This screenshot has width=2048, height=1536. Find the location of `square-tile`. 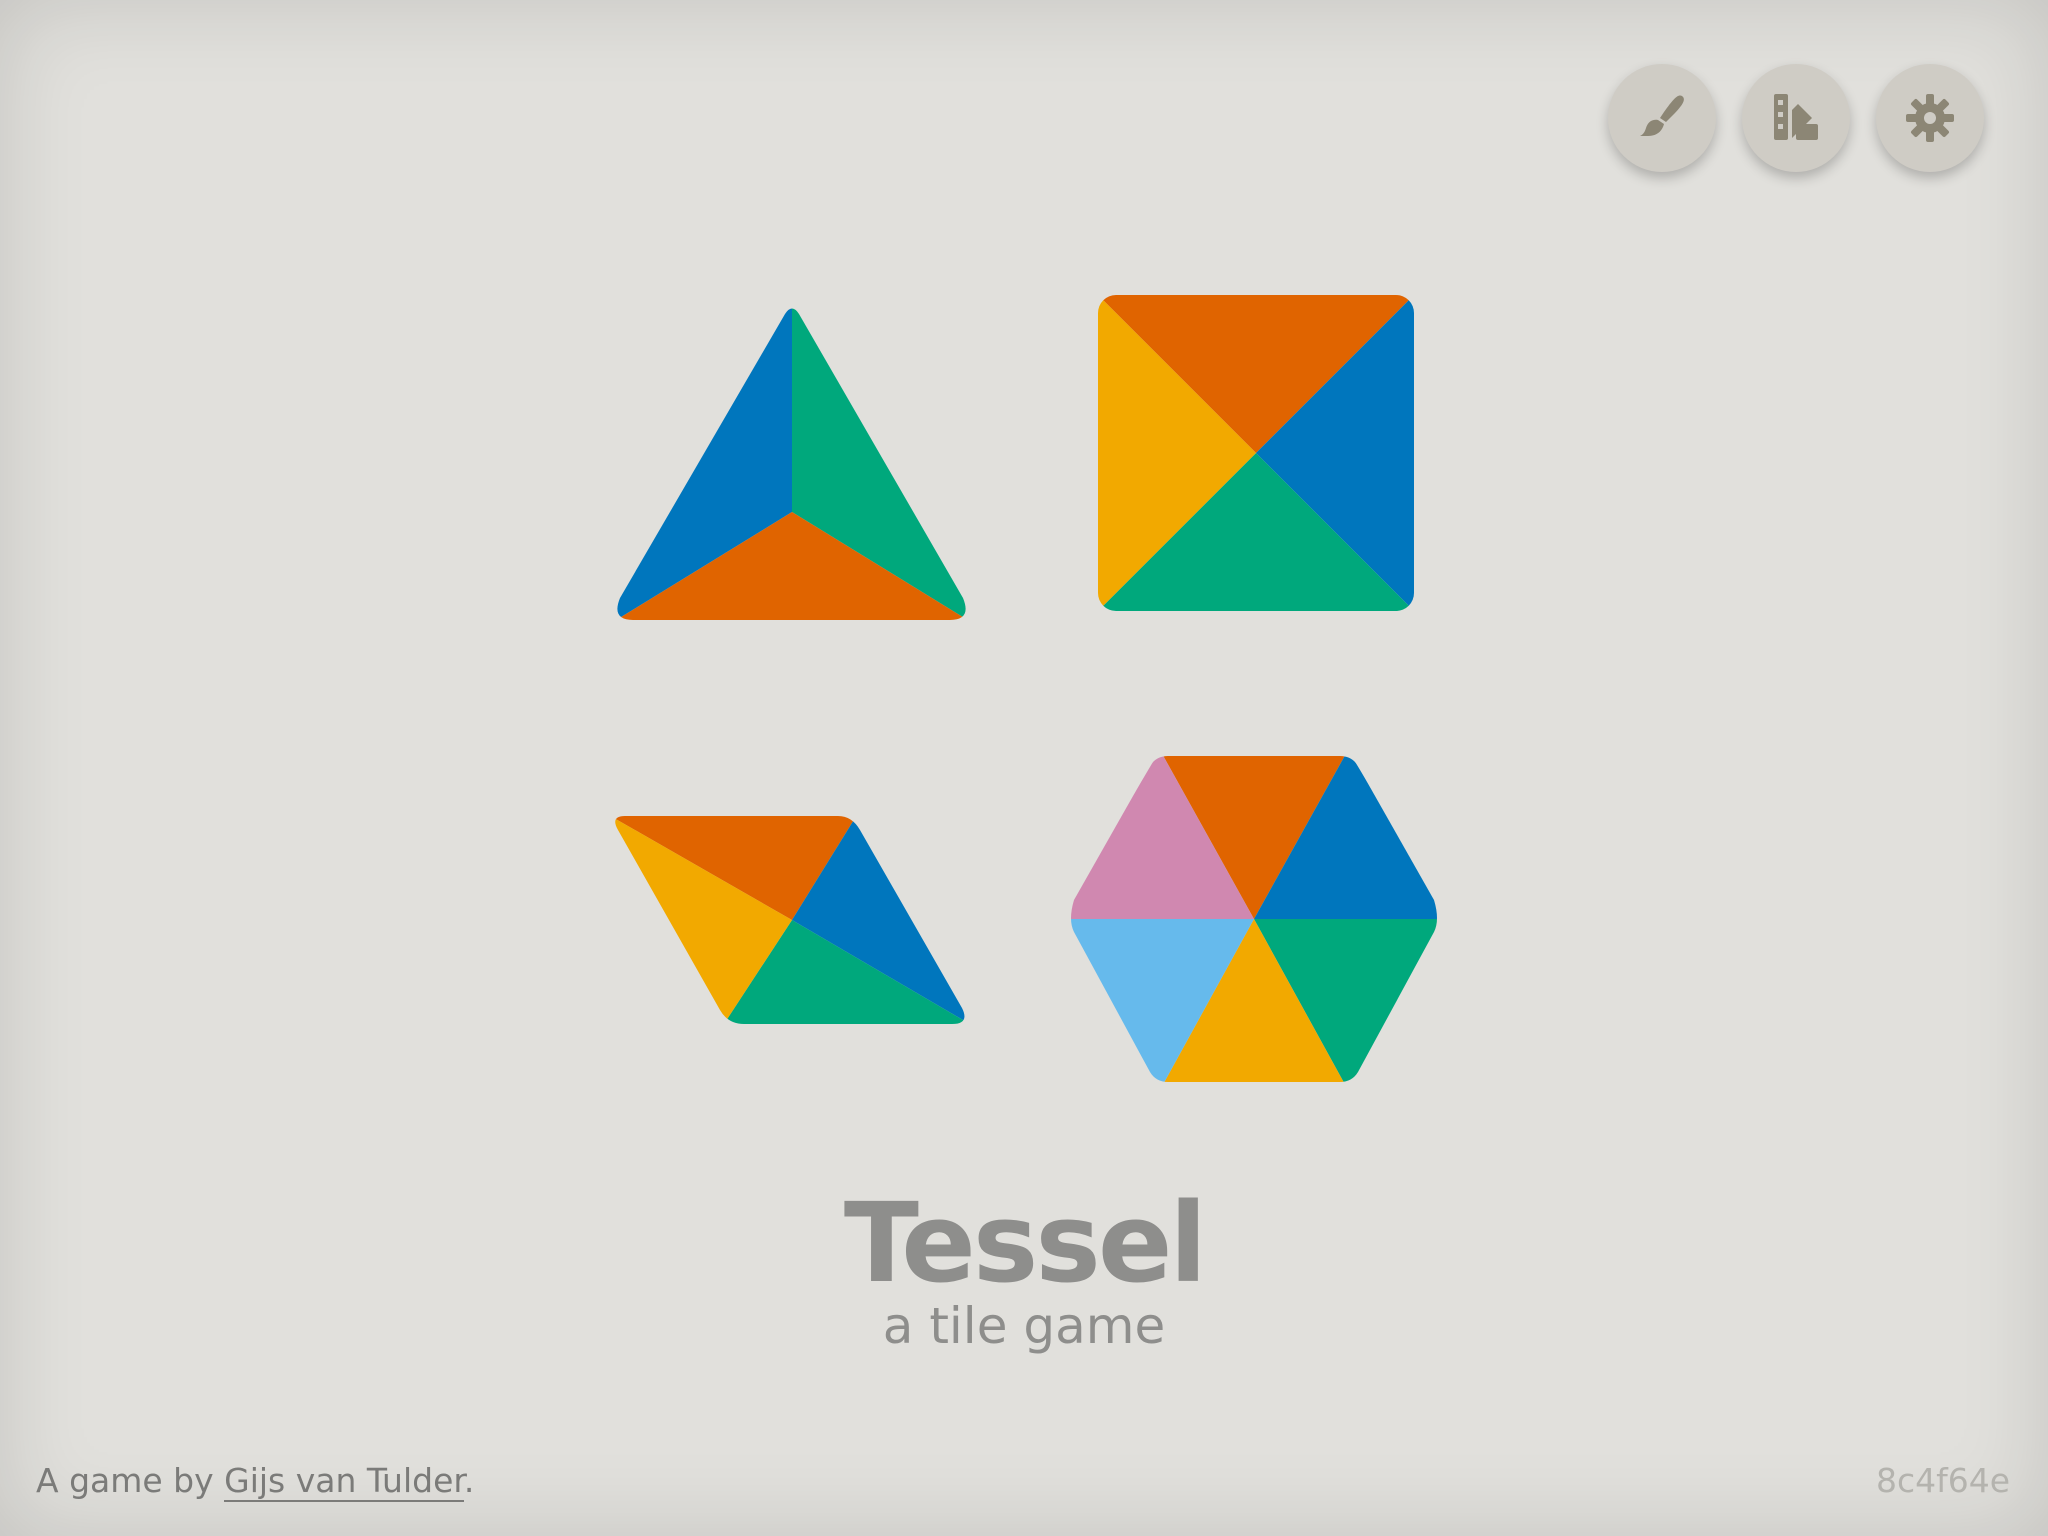

square-tile is located at coordinates (1256, 453).